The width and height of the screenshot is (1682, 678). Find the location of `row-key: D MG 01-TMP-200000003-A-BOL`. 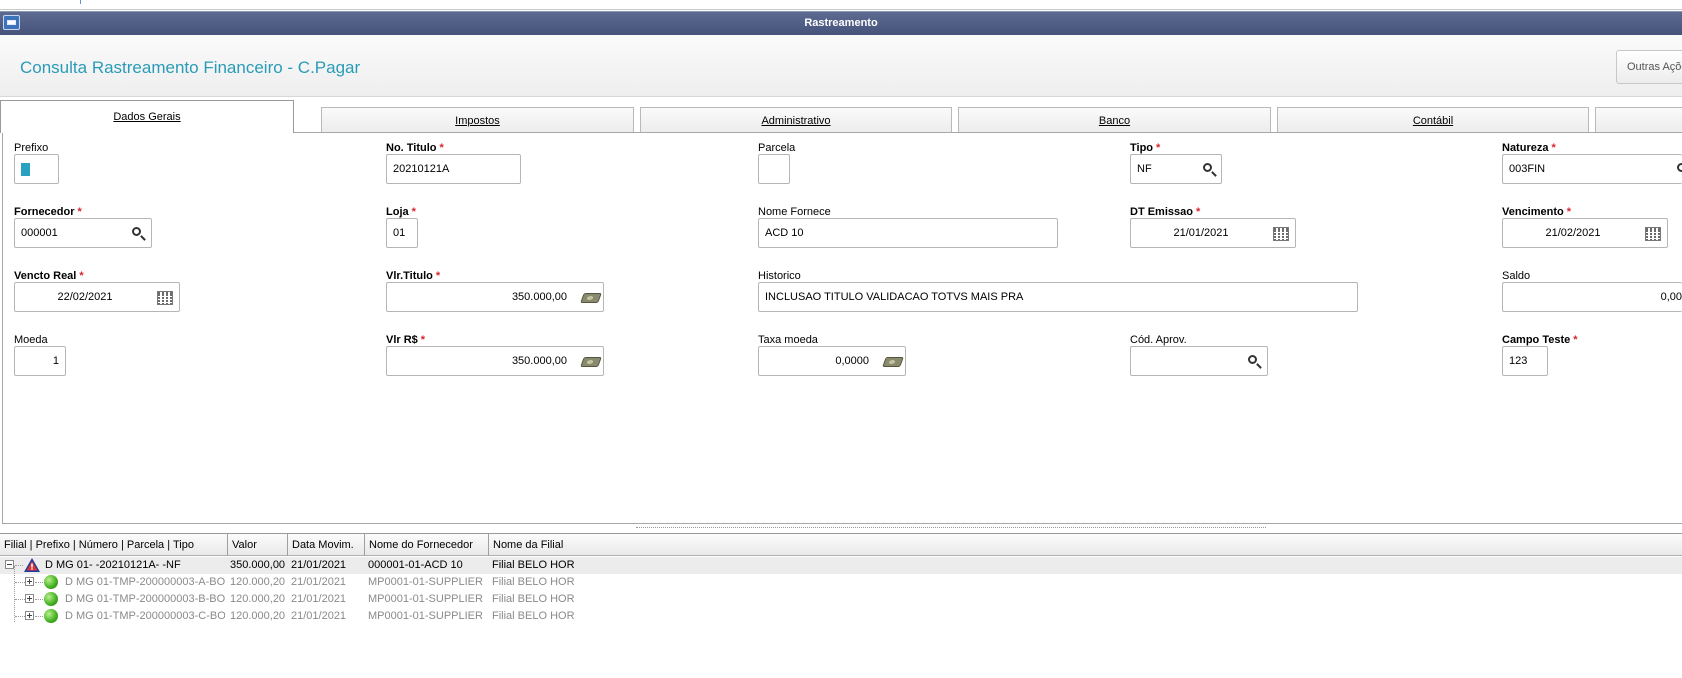

row-key: D MG 01-TMP-200000003-A-BOL is located at coordinates (145, 582).